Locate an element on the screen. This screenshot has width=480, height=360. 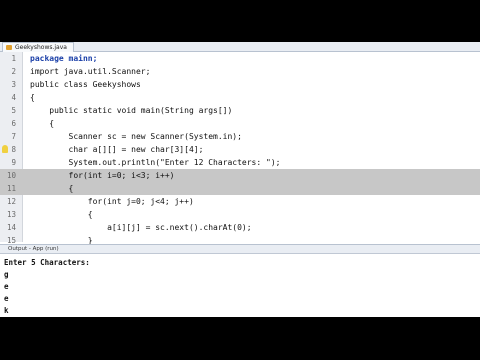
tab-label: Geekyshows.java is located at coordinates (41, 47).